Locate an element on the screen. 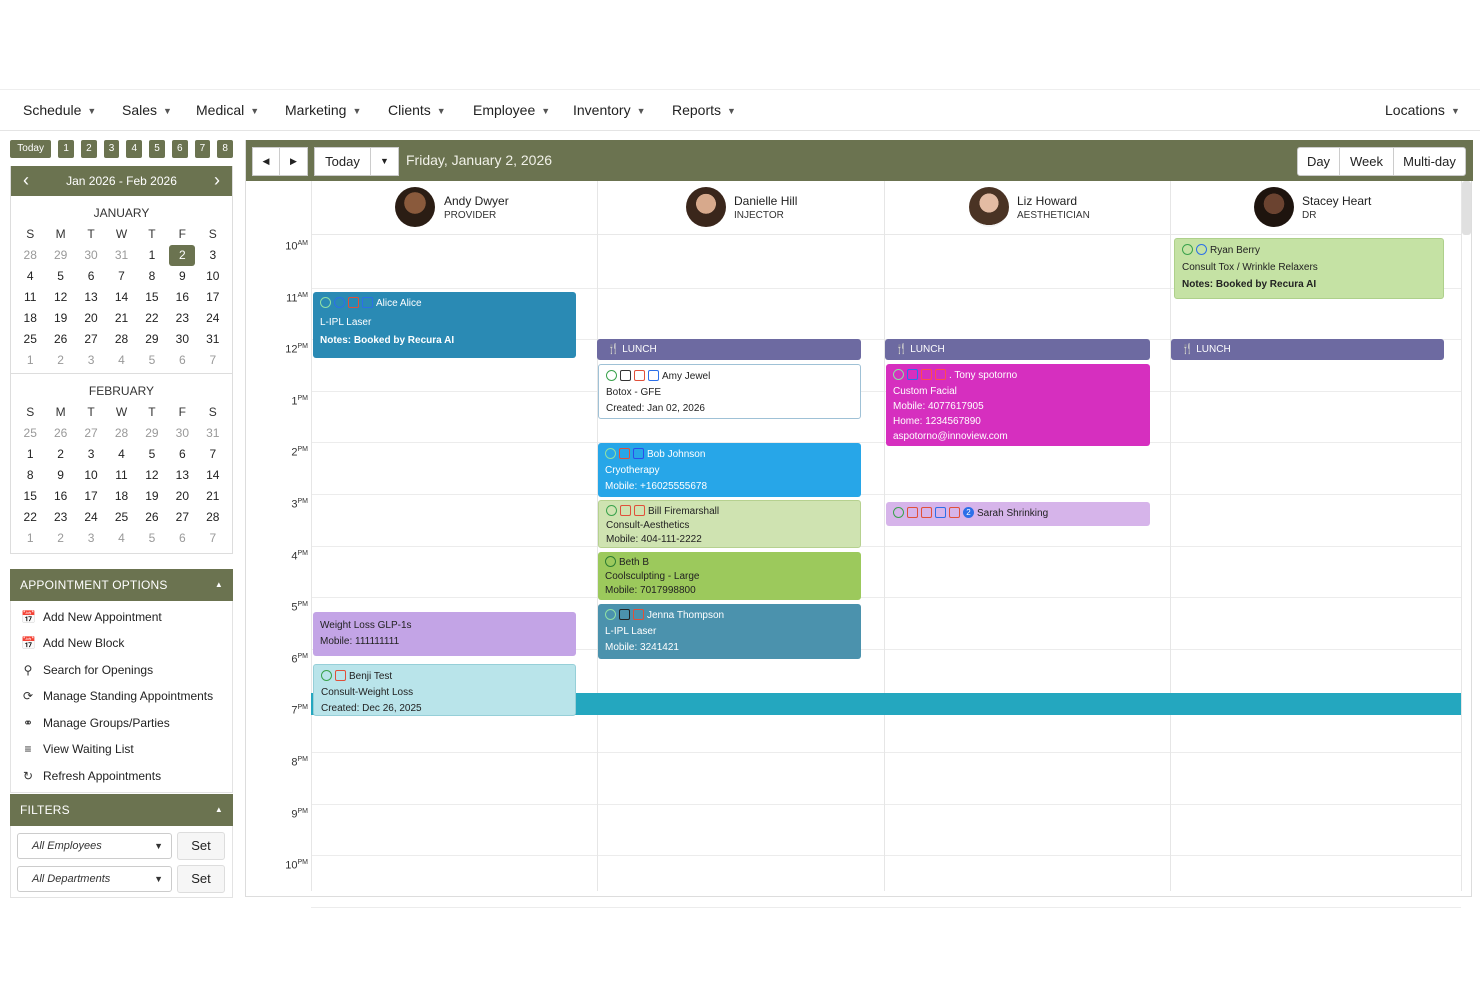 The width and height of the screenshot is (1480, 987). calendar-day: 16 is located at coordinates (60, 496).